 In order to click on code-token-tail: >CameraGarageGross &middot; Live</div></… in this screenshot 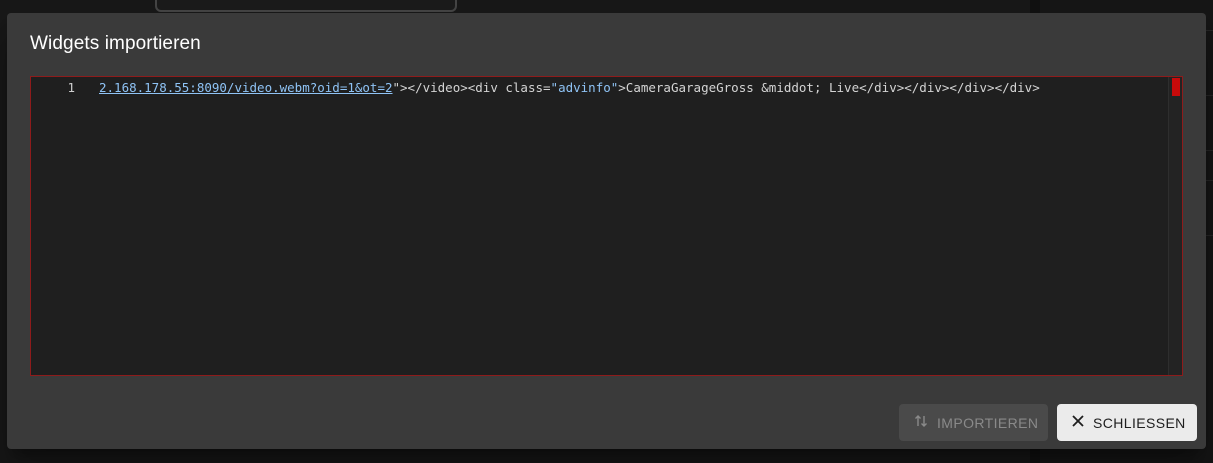, I will do `click(829, 87)`.